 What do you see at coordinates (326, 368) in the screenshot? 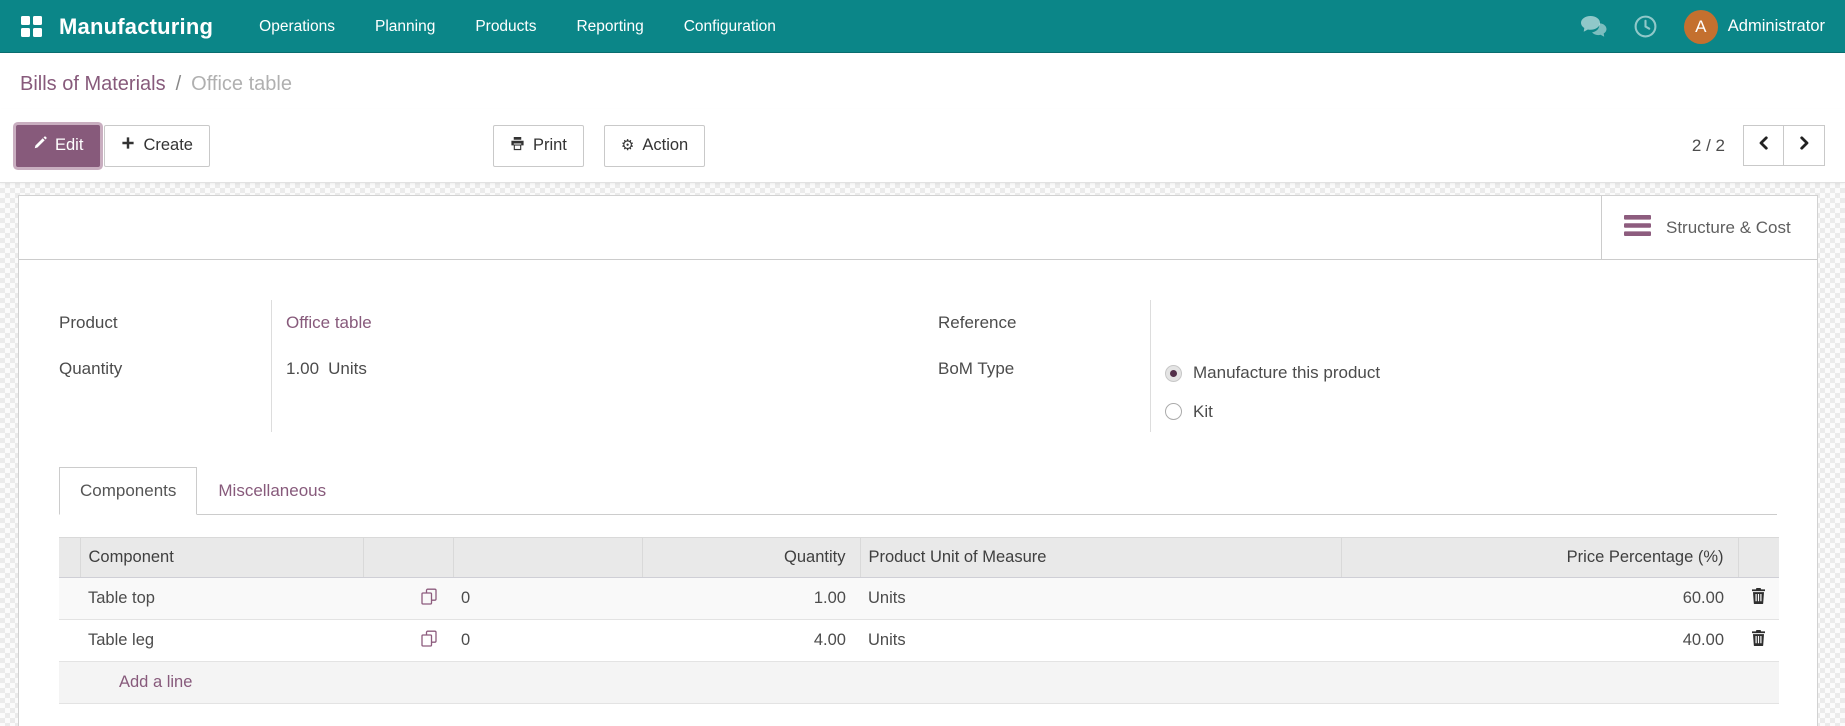
I see `quantity-value: 1.00 Units` at bounding box center [326, 368].